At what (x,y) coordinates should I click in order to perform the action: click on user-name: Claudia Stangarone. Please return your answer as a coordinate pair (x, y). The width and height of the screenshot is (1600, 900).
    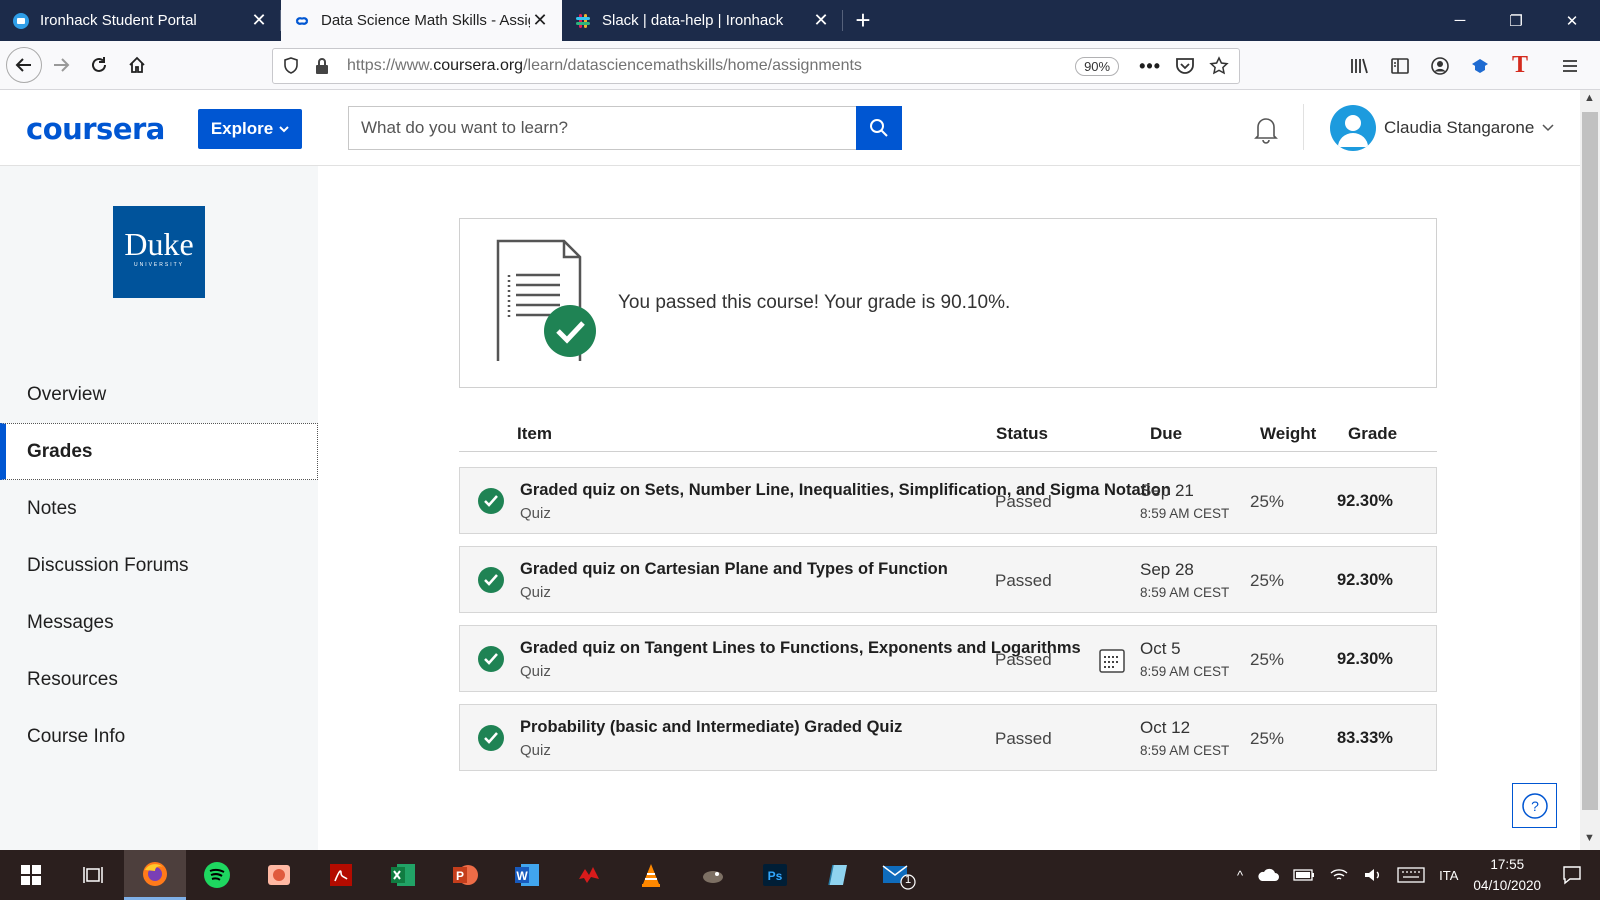
    Looking at the image, I should click on (1459, 127).